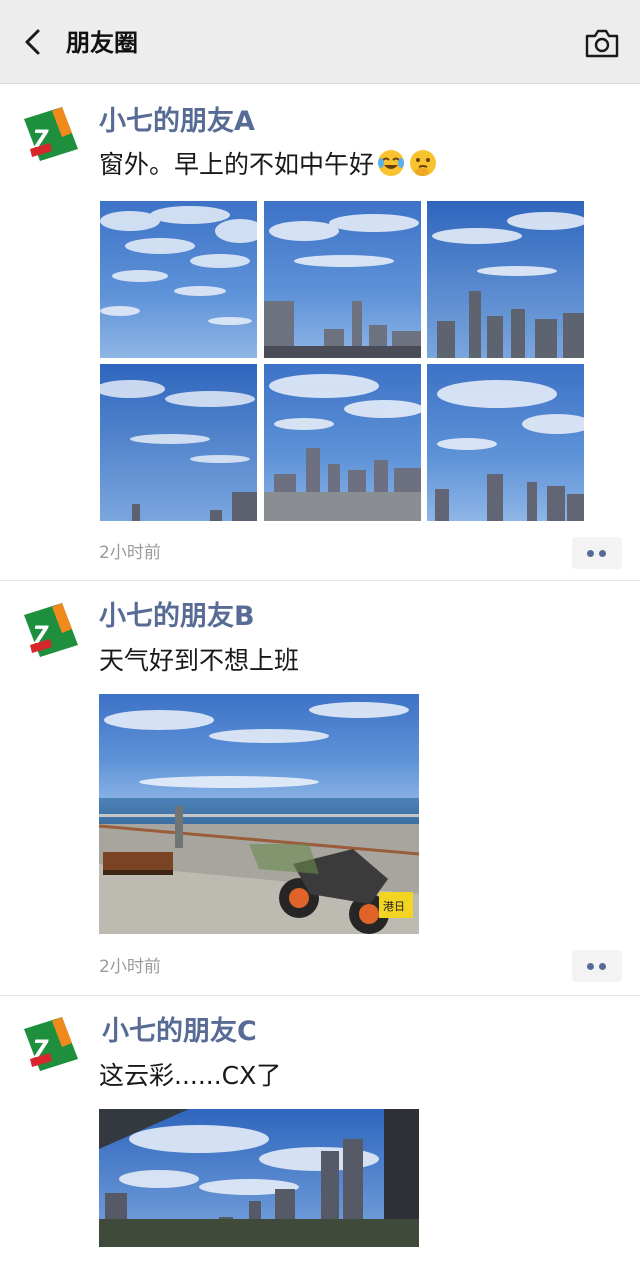  Describe the element at coordinates (391, 163) in the screenshot. I see `laughing-tears-emoji-icon` at that location.